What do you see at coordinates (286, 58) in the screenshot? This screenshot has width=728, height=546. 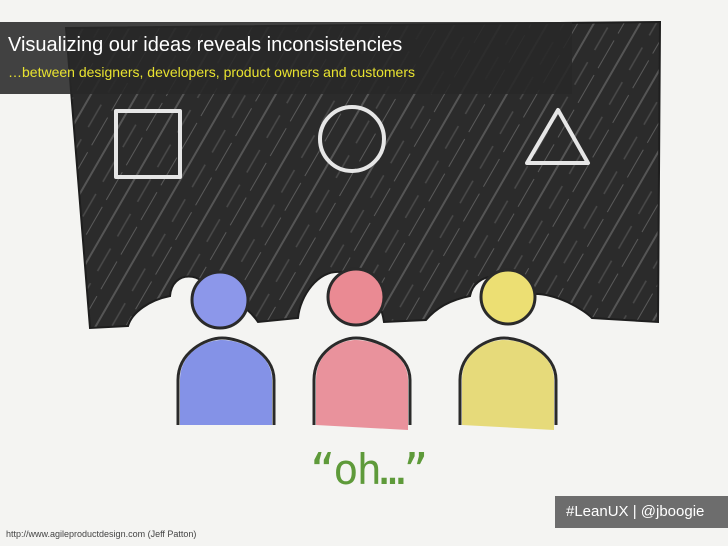 I see `title-banner` at bounding box center [286, 58].